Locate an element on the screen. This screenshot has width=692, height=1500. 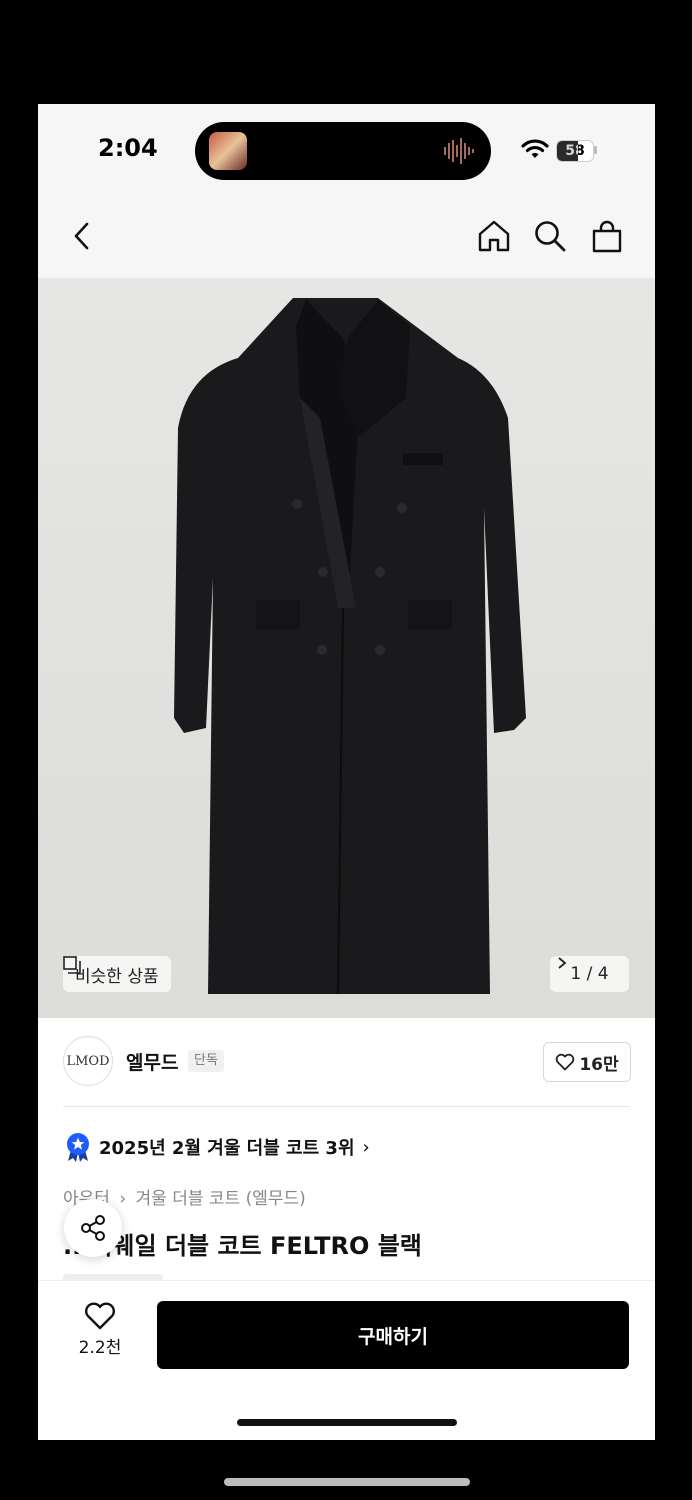
wishlist-button: 2.2천 is located at coordinates (100, 1329).